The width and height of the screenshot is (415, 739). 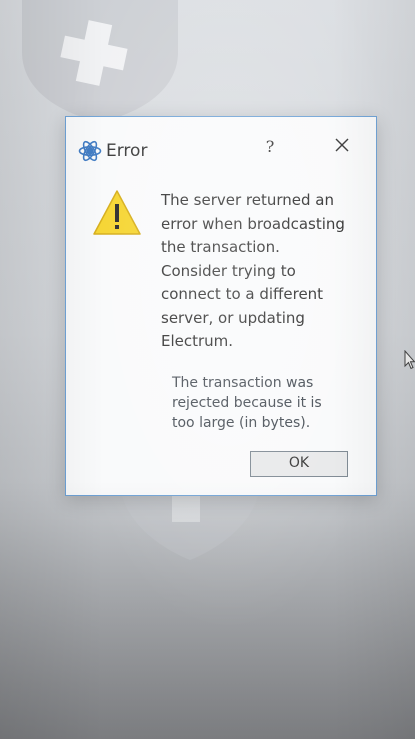 I want to click on error-message-line: error when broadcasting, so click(x=253, y=223).